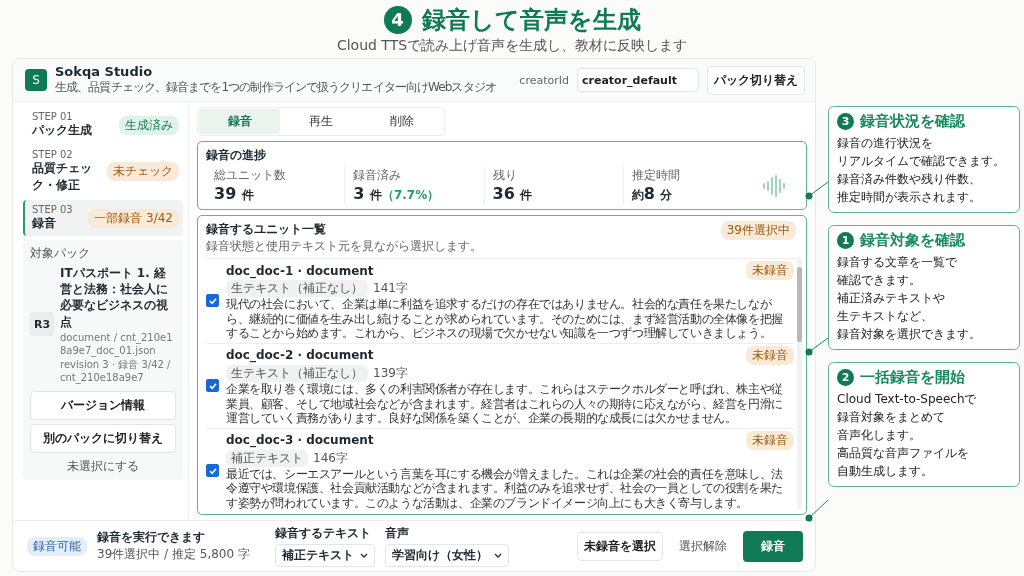 The width and height of the screenshot is (1024, 576). Describe the element at coordinates (505, 175) in the screenshot. I see `stat-label: 残り` at that location.